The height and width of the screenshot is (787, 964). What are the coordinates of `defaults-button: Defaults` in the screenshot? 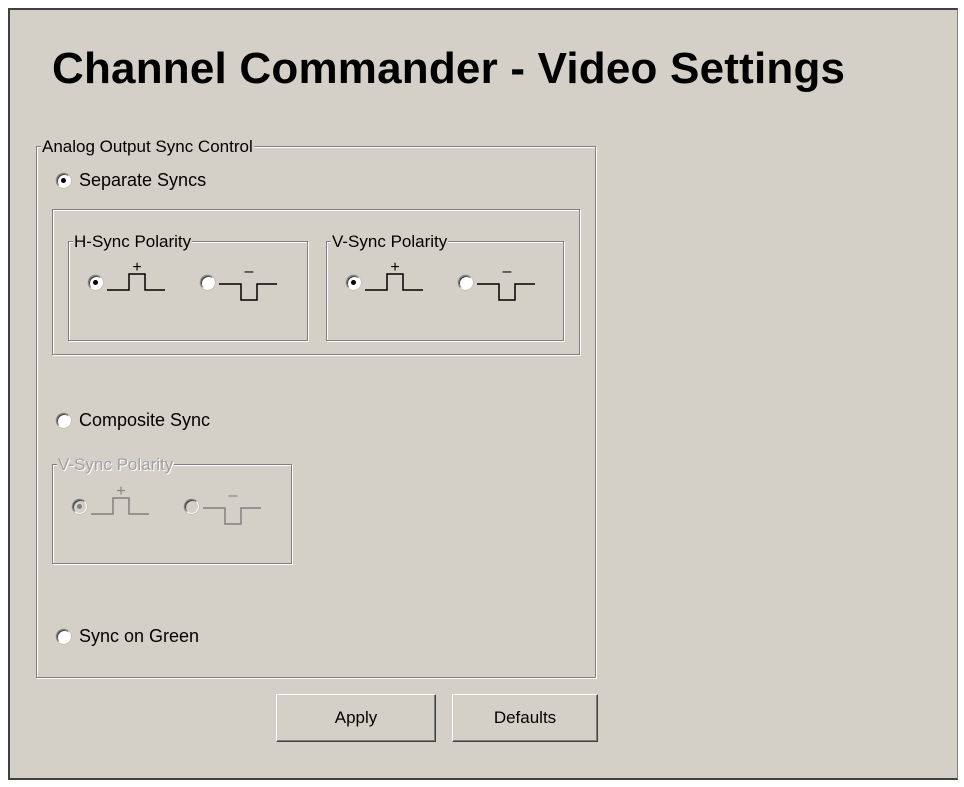 It's located at (525, 718).